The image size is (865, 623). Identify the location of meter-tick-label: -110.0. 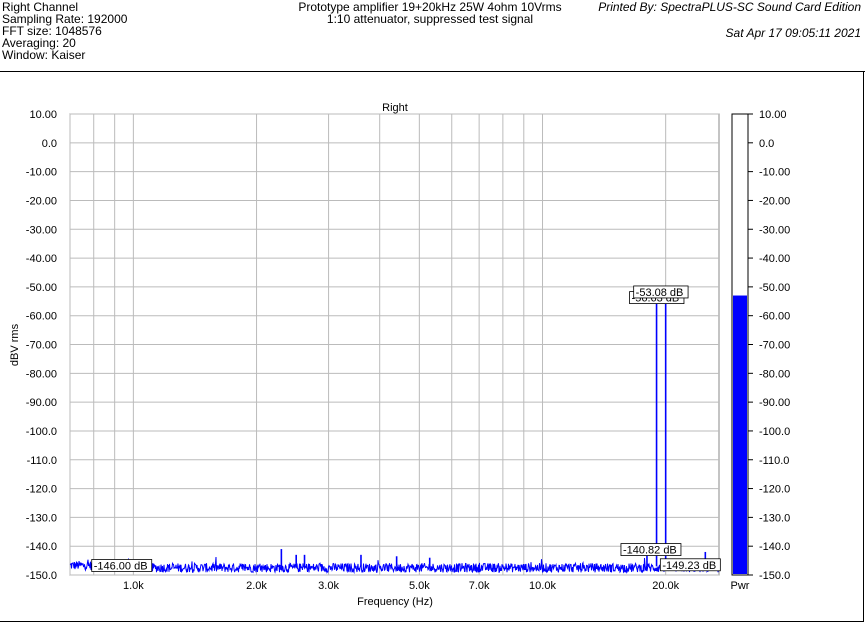
(774, 461).